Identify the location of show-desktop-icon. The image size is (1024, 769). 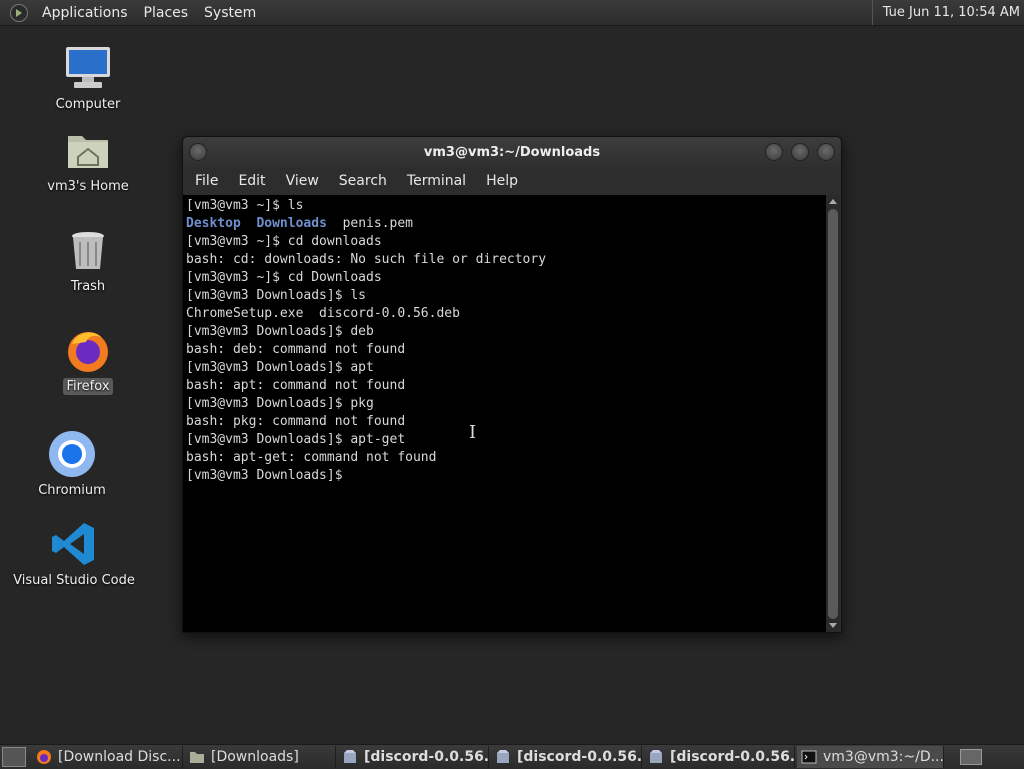
(14, 757).